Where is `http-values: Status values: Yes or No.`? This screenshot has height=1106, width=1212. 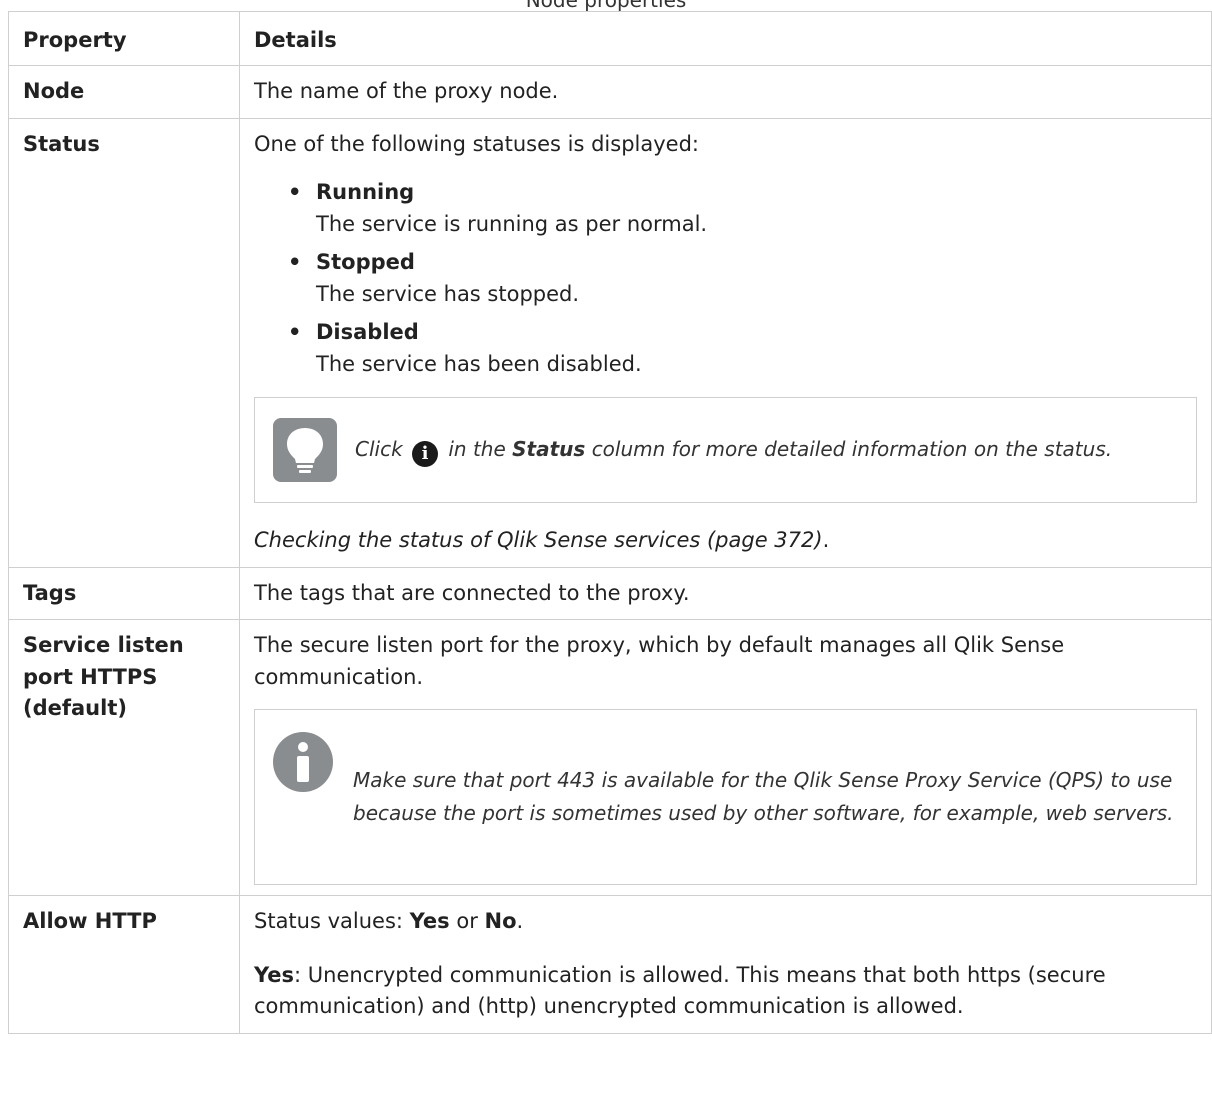 http-values: Status values: Yes or No. is located at coordinates (725, 922).